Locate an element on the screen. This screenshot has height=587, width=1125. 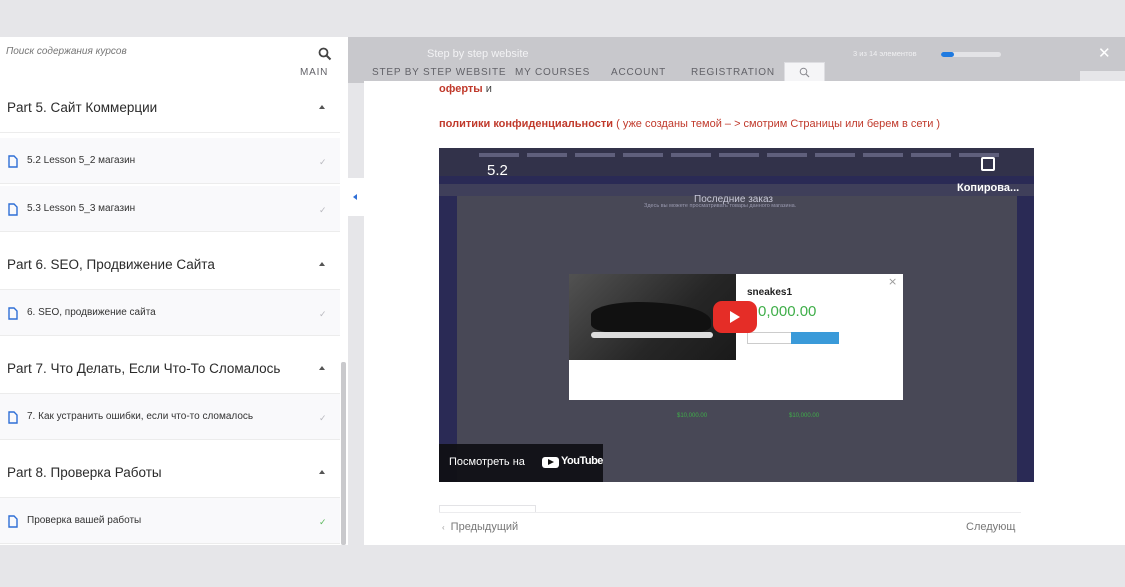
section-title: Part 6. SEO, Продвижение Сайта is located at coordinates (111, 264).